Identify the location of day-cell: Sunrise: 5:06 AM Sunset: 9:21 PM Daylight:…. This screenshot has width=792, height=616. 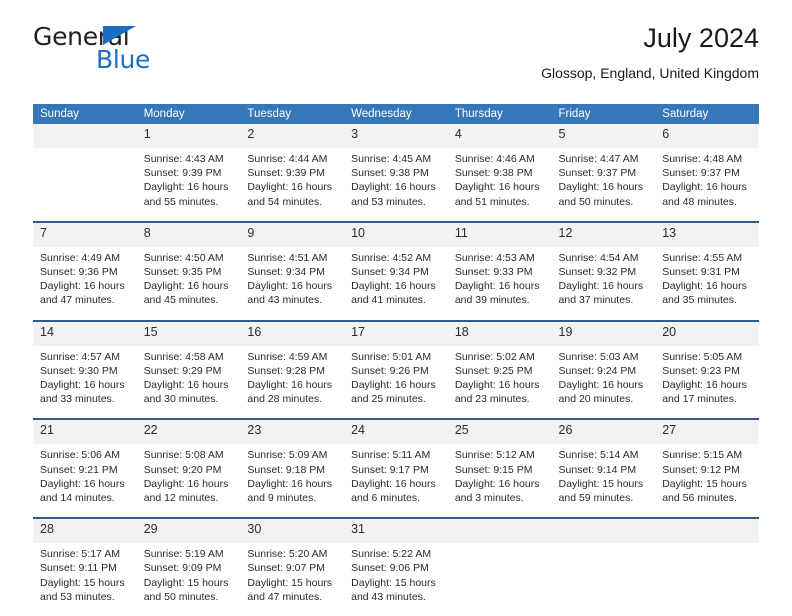
(85, 481).